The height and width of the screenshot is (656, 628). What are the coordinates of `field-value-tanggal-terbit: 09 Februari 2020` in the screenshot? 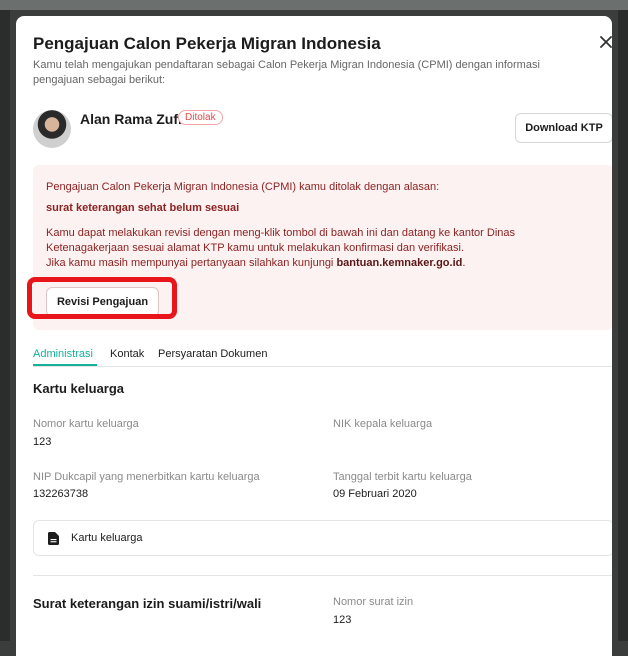 It's located at (375, 494).